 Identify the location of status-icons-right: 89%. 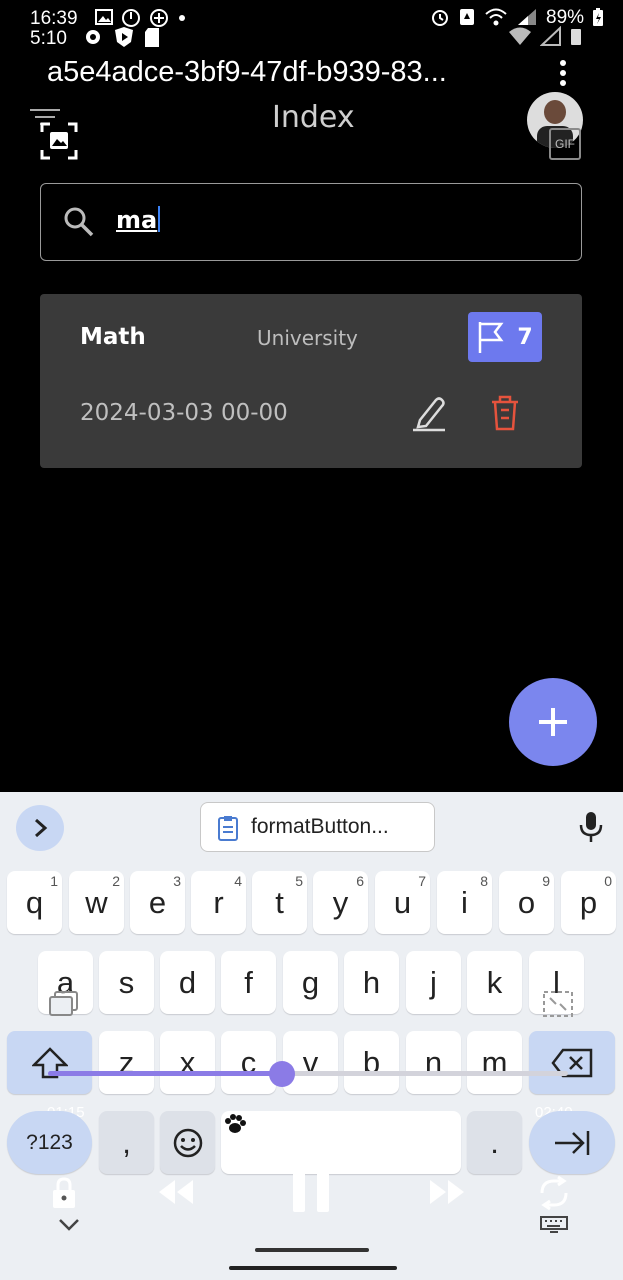
(517, 17).